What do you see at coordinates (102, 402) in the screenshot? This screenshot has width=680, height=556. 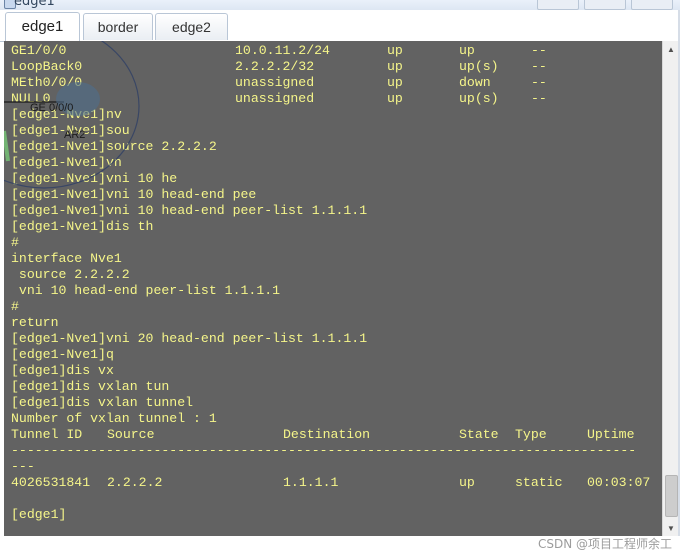 I see `console-line: [edge1]dis vxlan tunnel` at bounding box center [102, 402].